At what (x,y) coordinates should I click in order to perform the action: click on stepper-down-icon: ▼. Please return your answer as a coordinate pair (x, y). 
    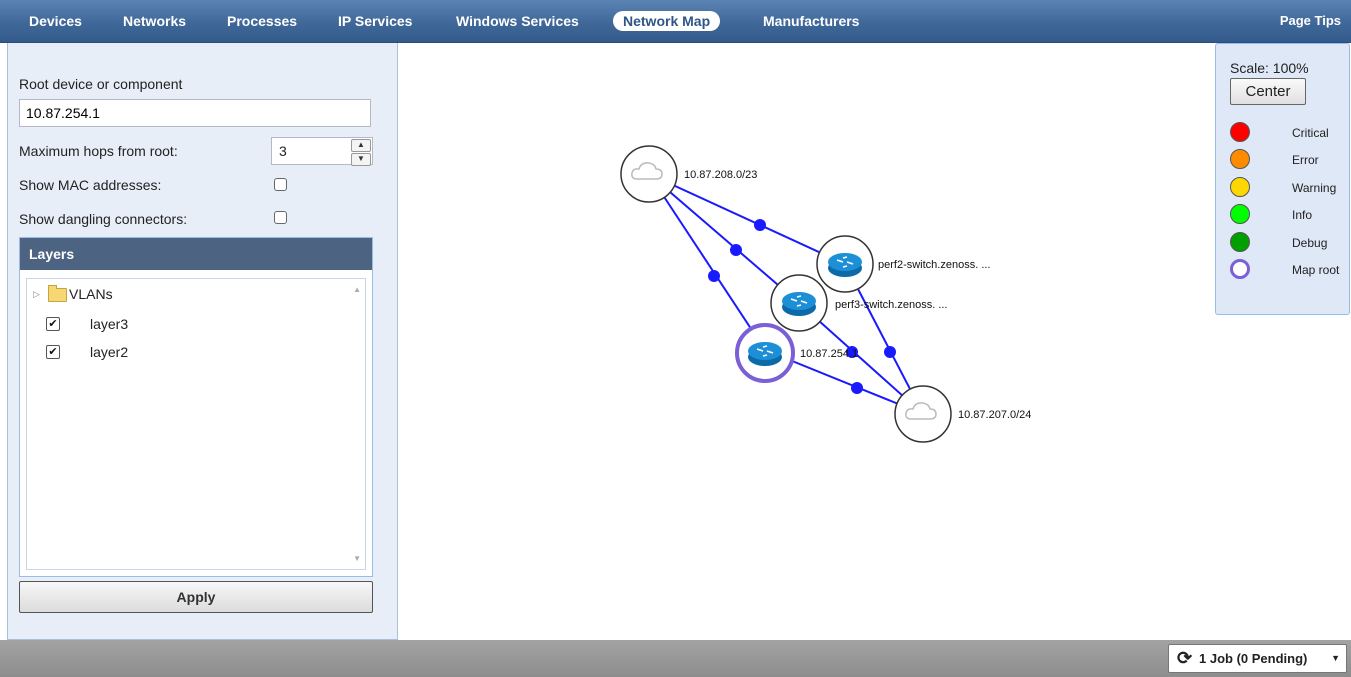
    Looking at the image, I should click on (361, 159).